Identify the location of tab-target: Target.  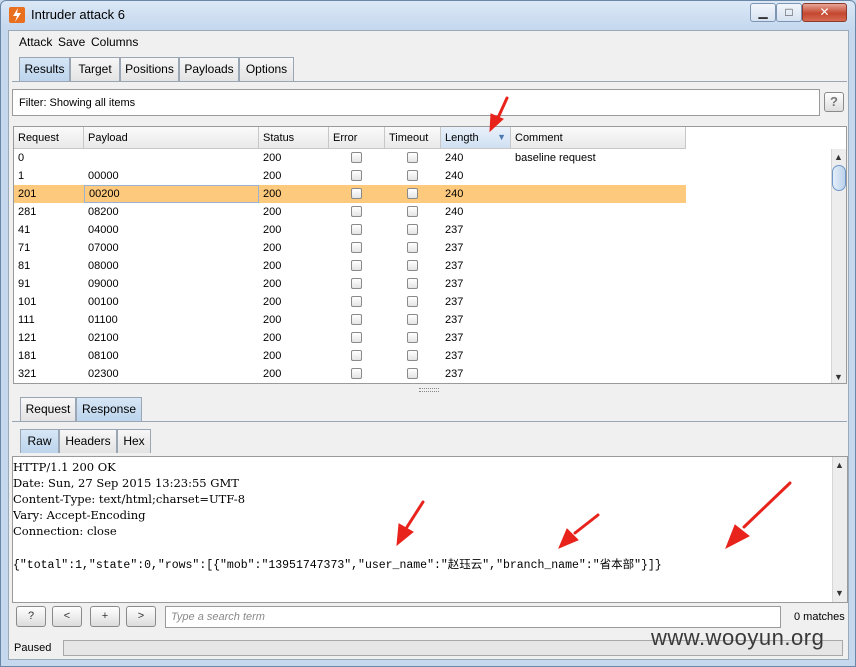
(95, 69).